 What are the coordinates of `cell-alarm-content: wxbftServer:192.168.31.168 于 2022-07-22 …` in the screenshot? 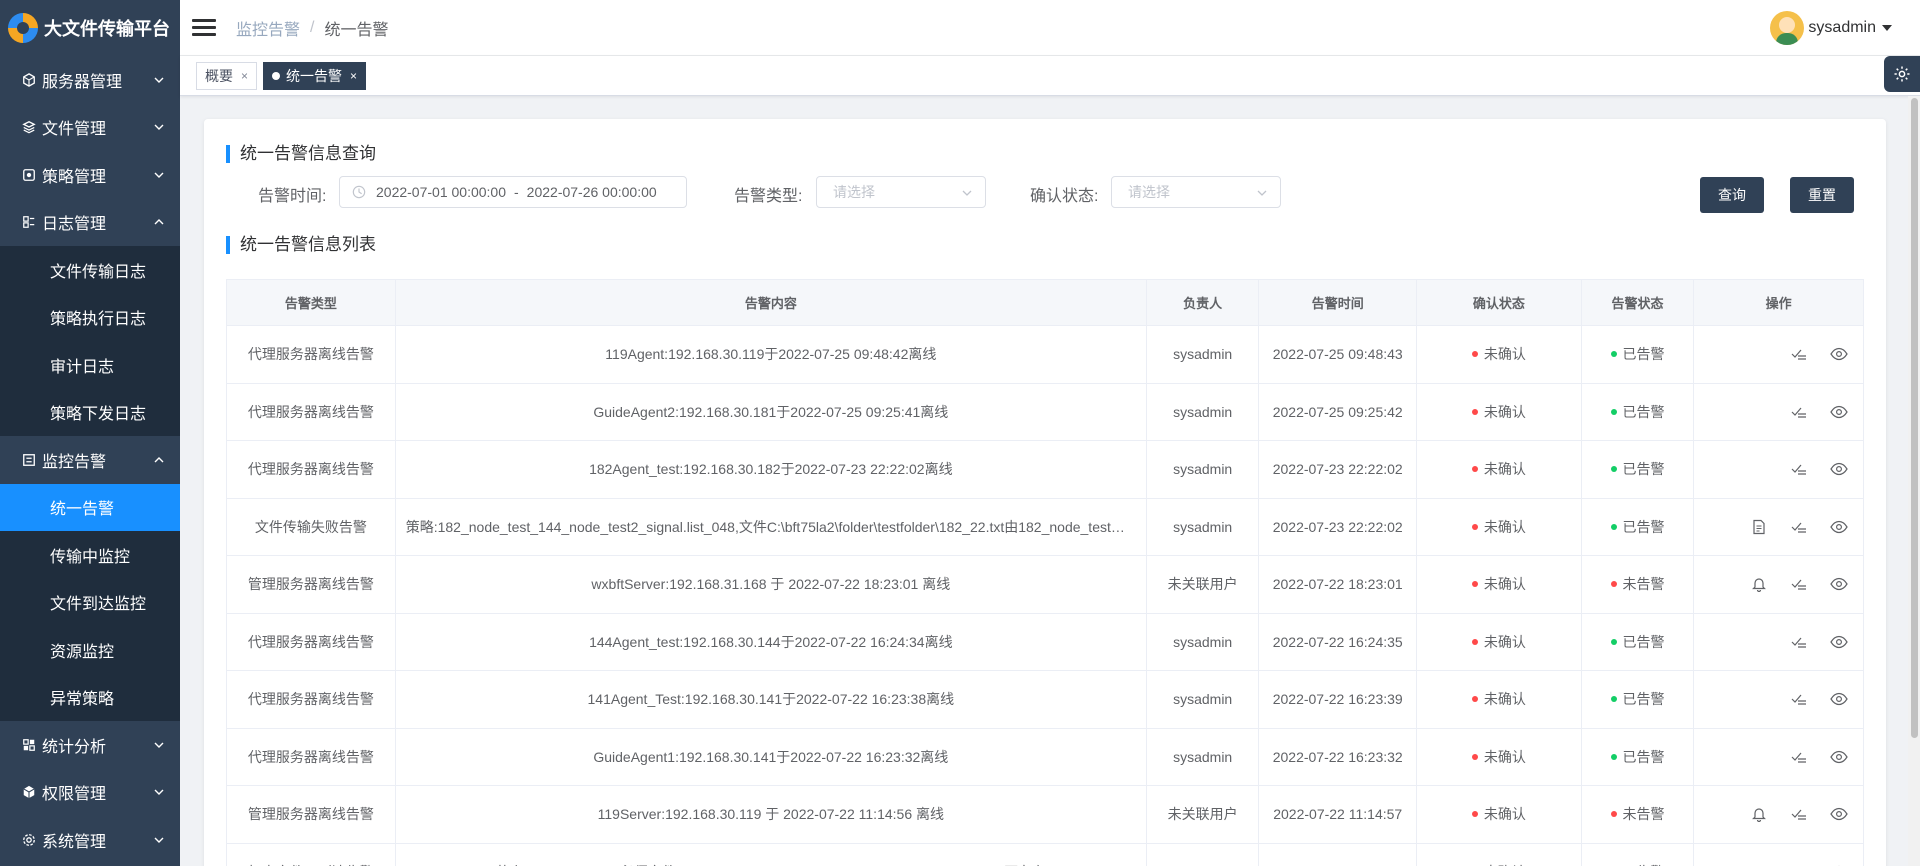 It's located at (770, 584).